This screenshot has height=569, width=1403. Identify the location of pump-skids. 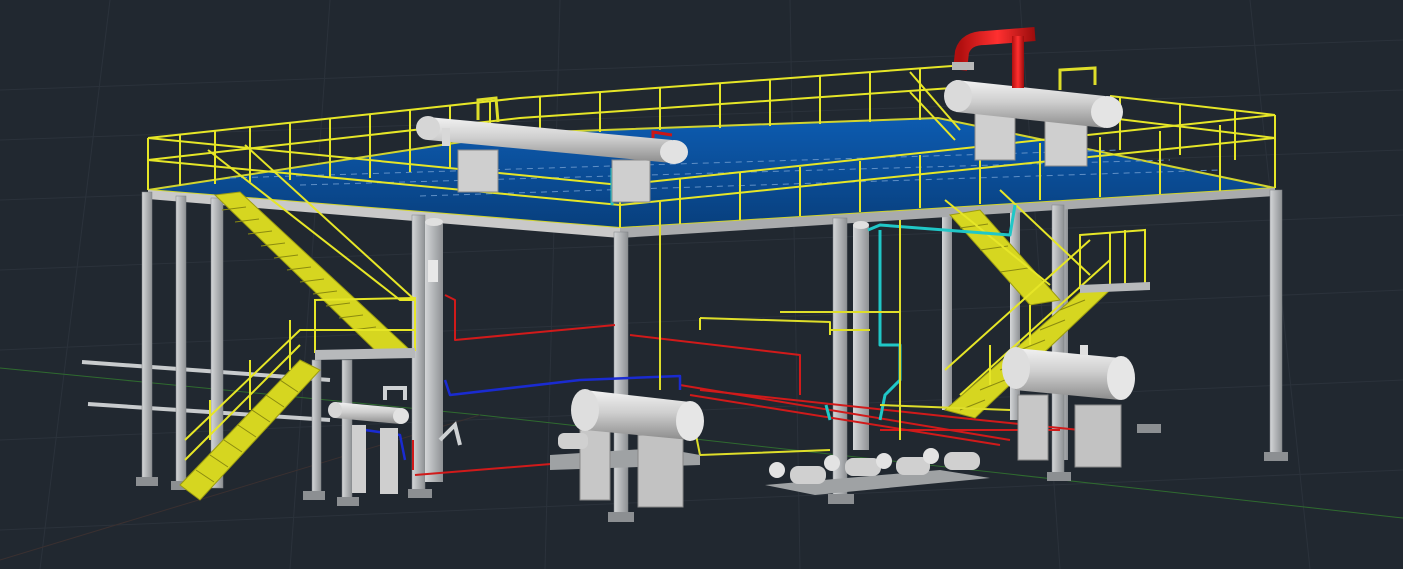
(877, 471).